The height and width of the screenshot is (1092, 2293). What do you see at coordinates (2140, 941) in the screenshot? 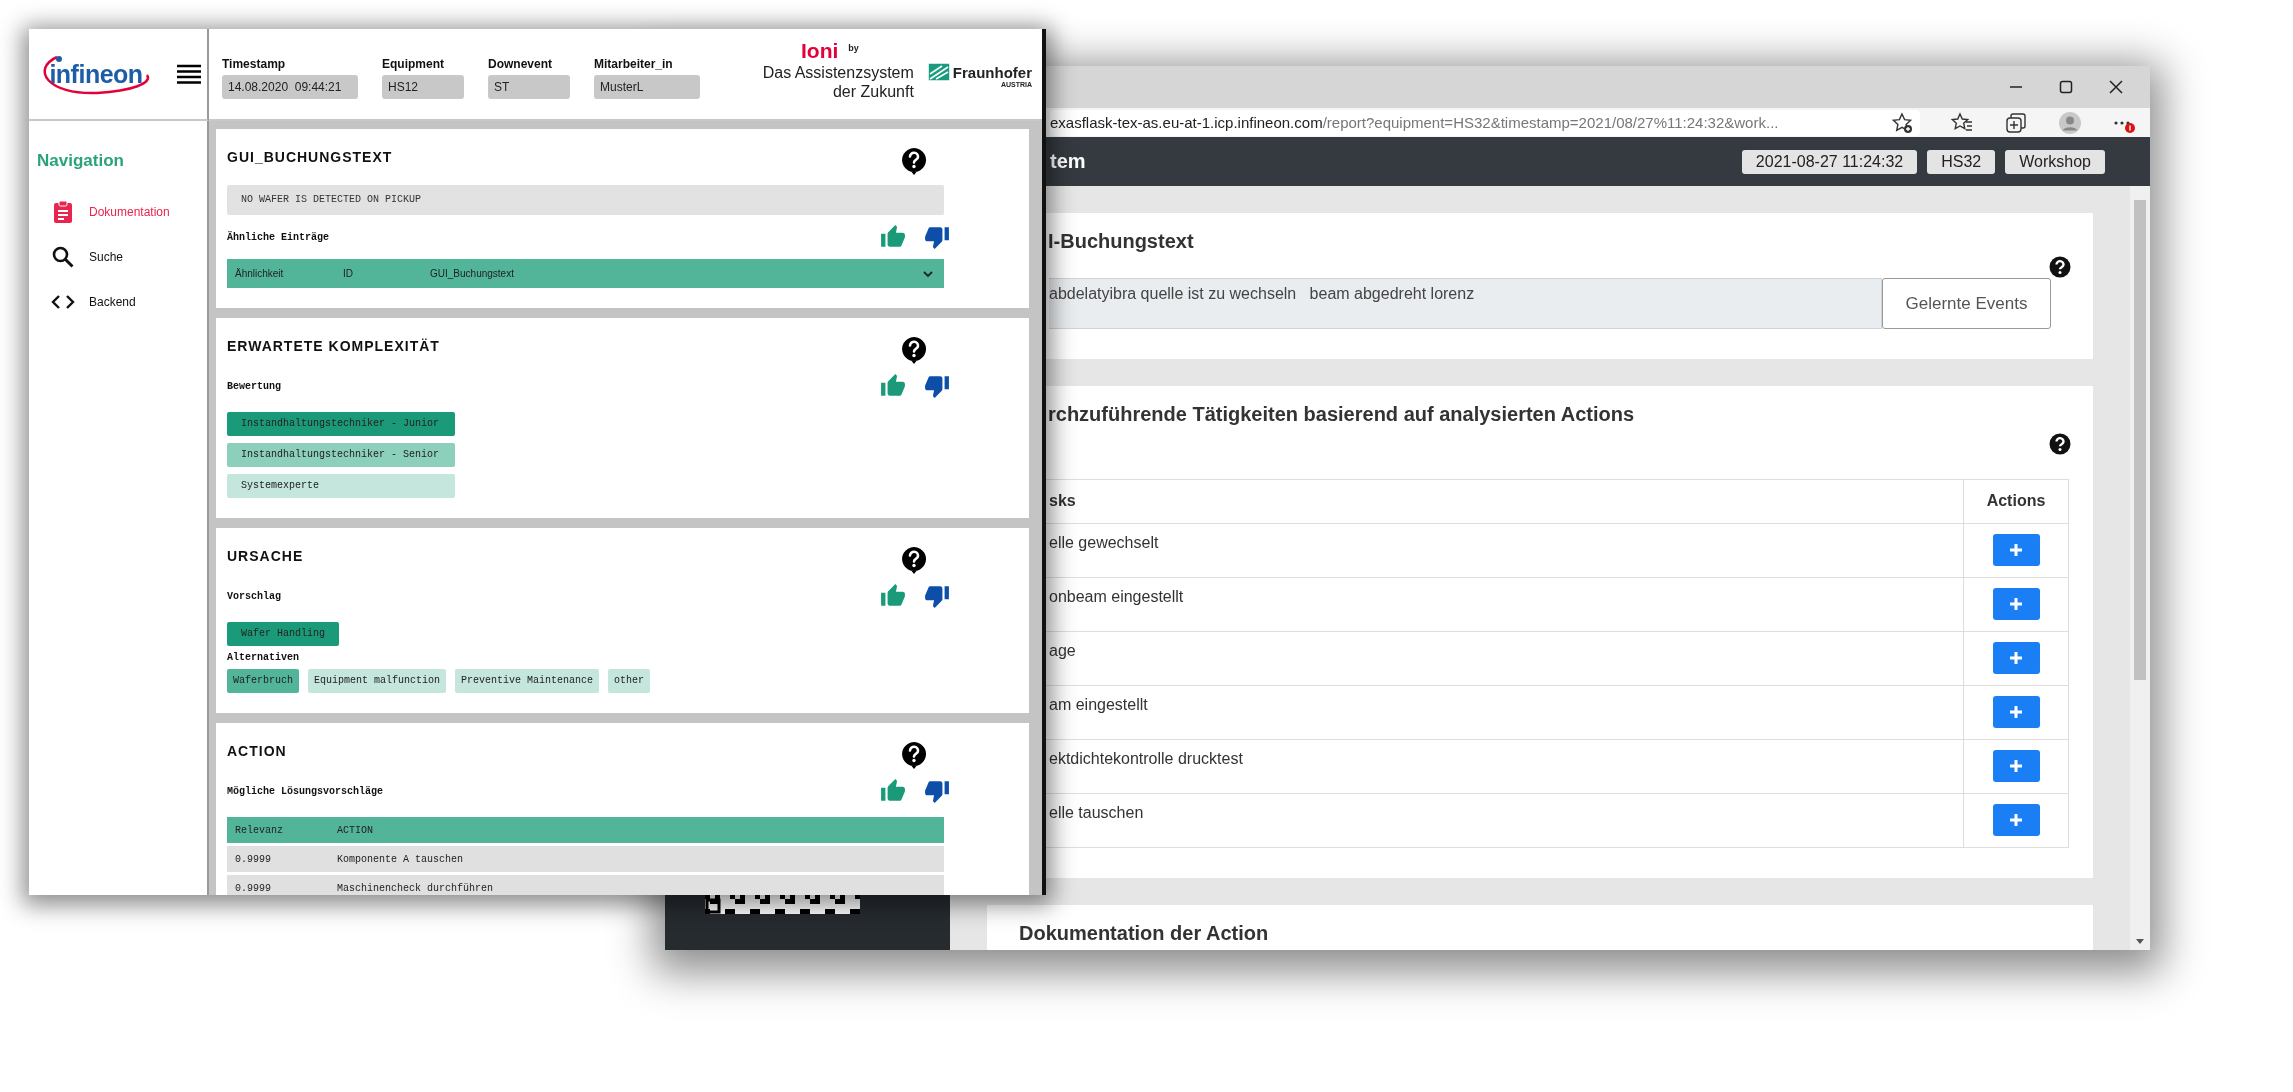
I see `scroll-down-icon` at bounding box center [2140, 941].